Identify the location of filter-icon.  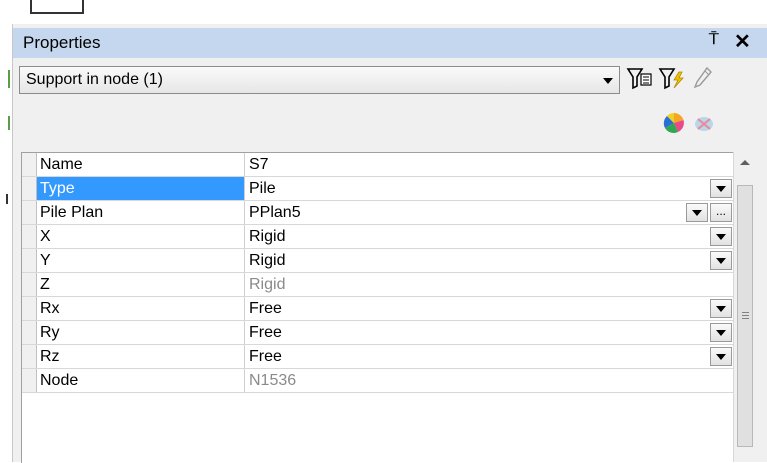
(640, 78).